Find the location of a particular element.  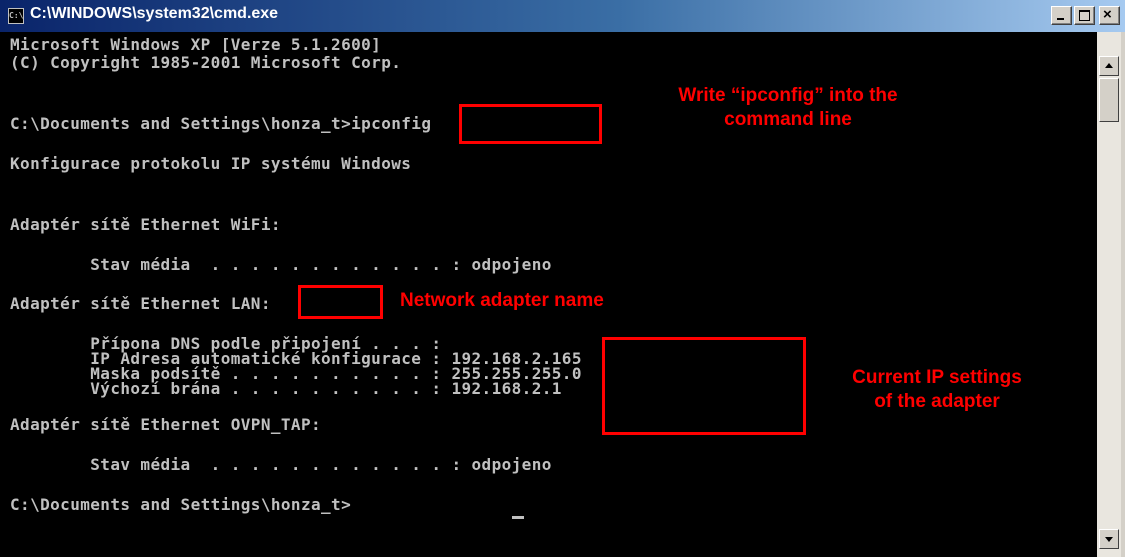

adapter-heading: Adaptér sítě Ethernet OVPN_TAP: is located at coordinates (166, 424).